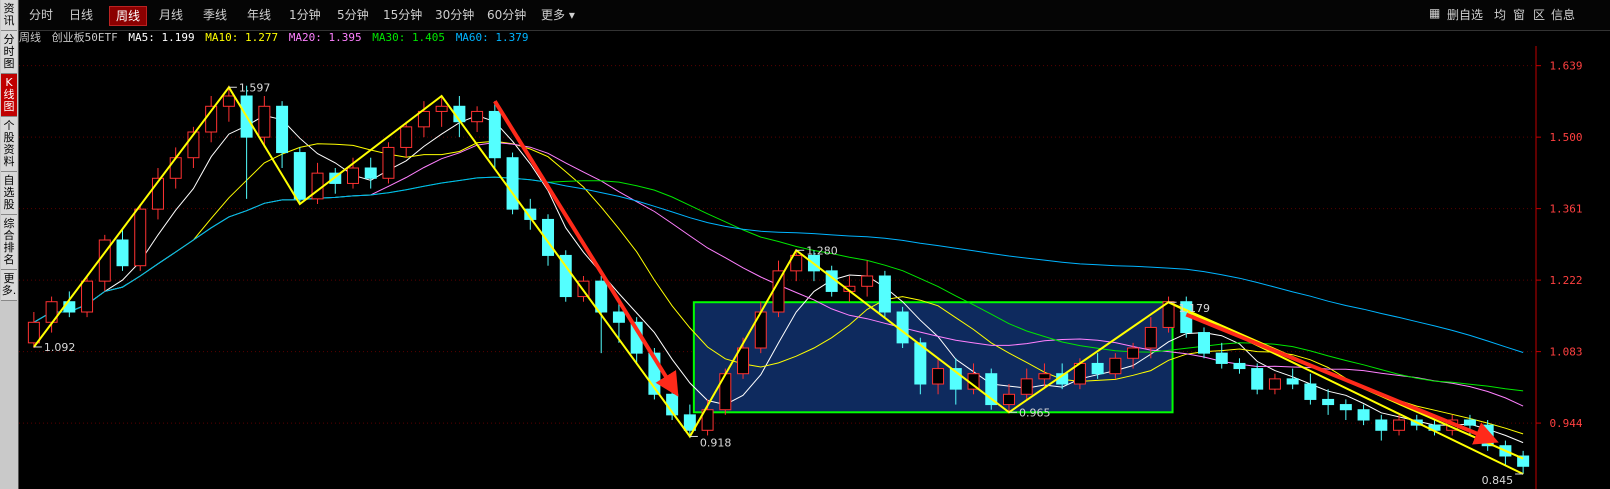  I want to click on tab-9: 30分钟, so click(454, 15).